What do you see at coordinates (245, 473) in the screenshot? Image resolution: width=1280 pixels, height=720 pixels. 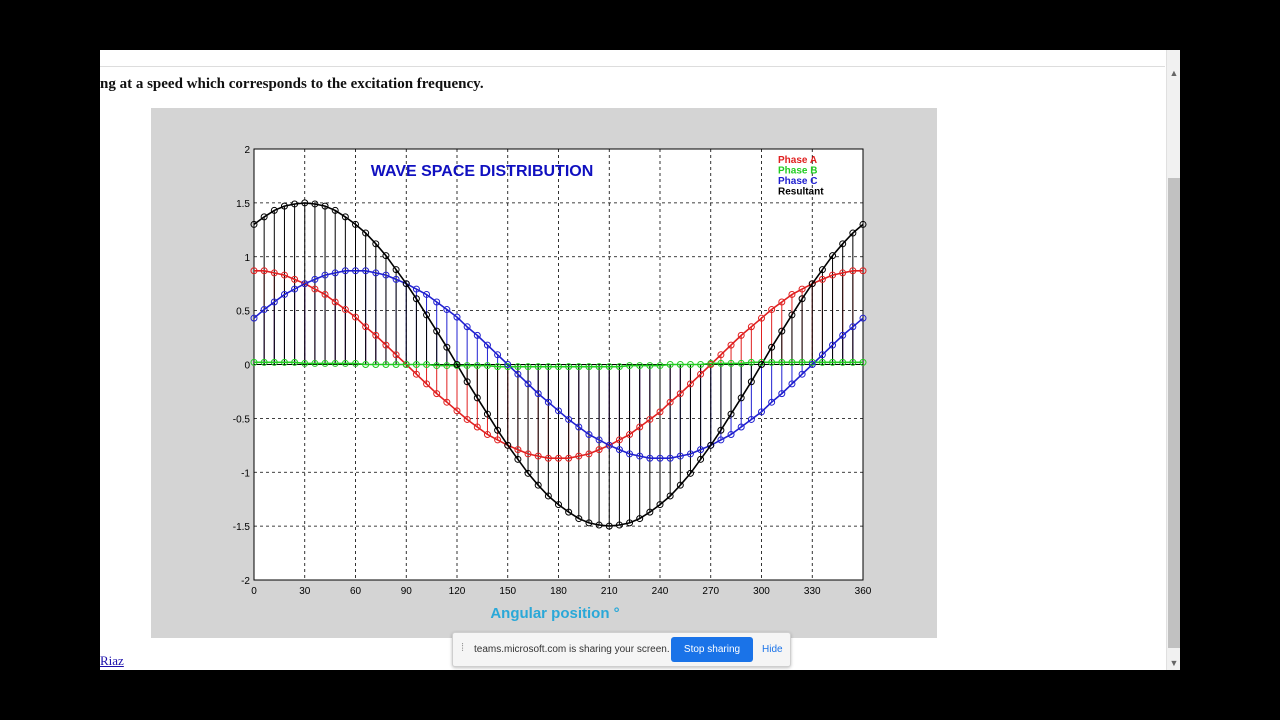 I see `y-tick-label: -1` at bounding box center [245, 473].